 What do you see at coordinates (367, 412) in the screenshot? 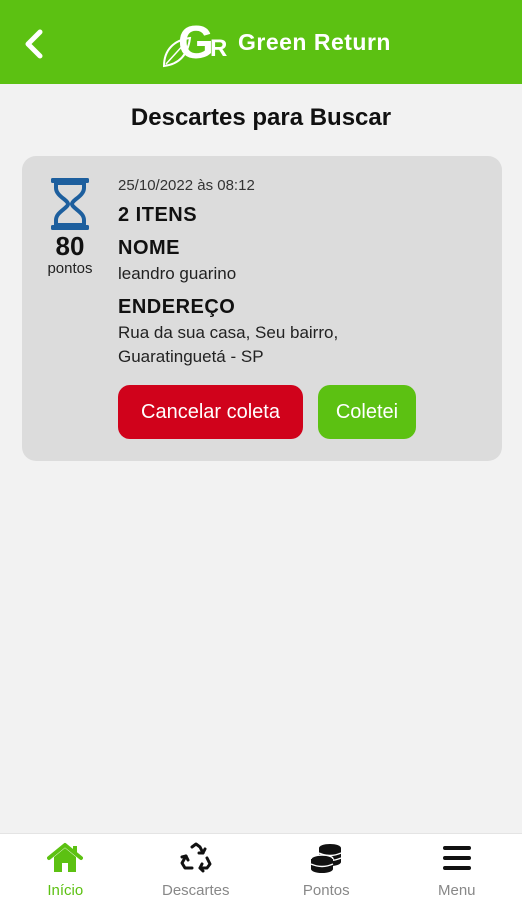
I see `collected-button: Coletei` at bounding box center [367, 412].